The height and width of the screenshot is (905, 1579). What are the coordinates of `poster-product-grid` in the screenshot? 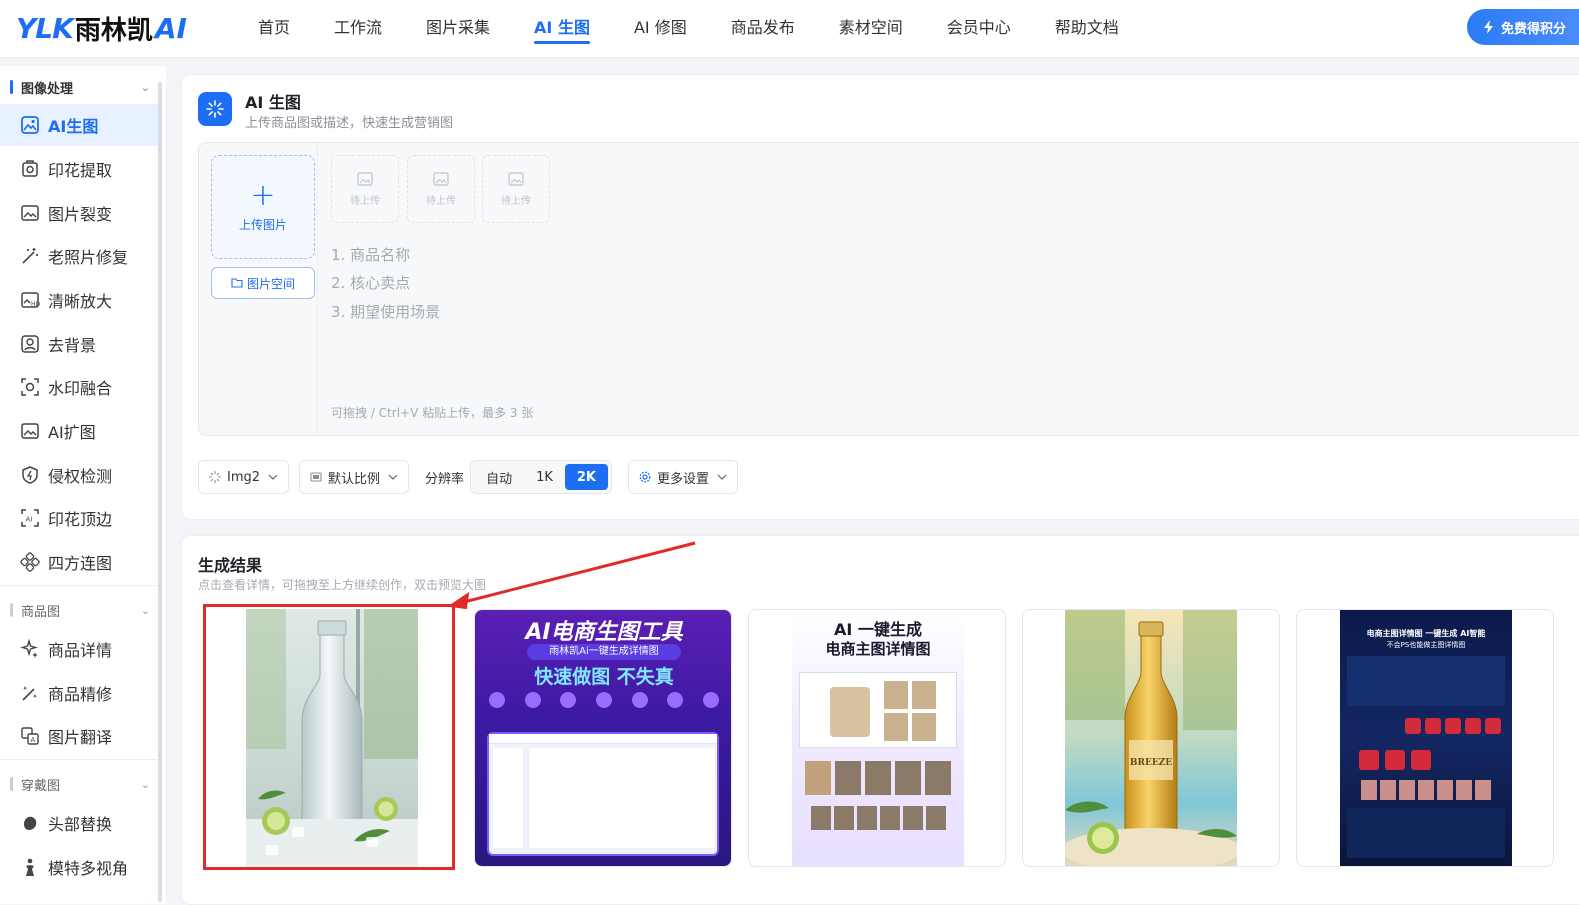 It's located at (878, 710).